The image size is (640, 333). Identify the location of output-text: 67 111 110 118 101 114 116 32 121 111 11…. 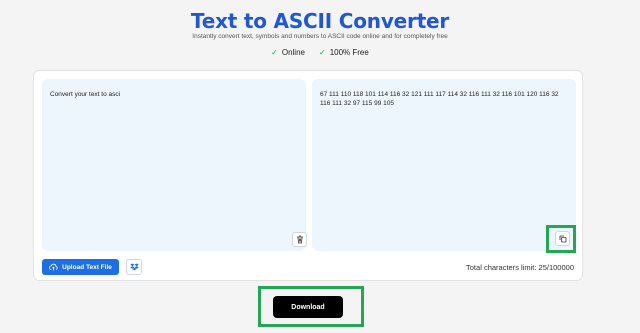
(439, 99).